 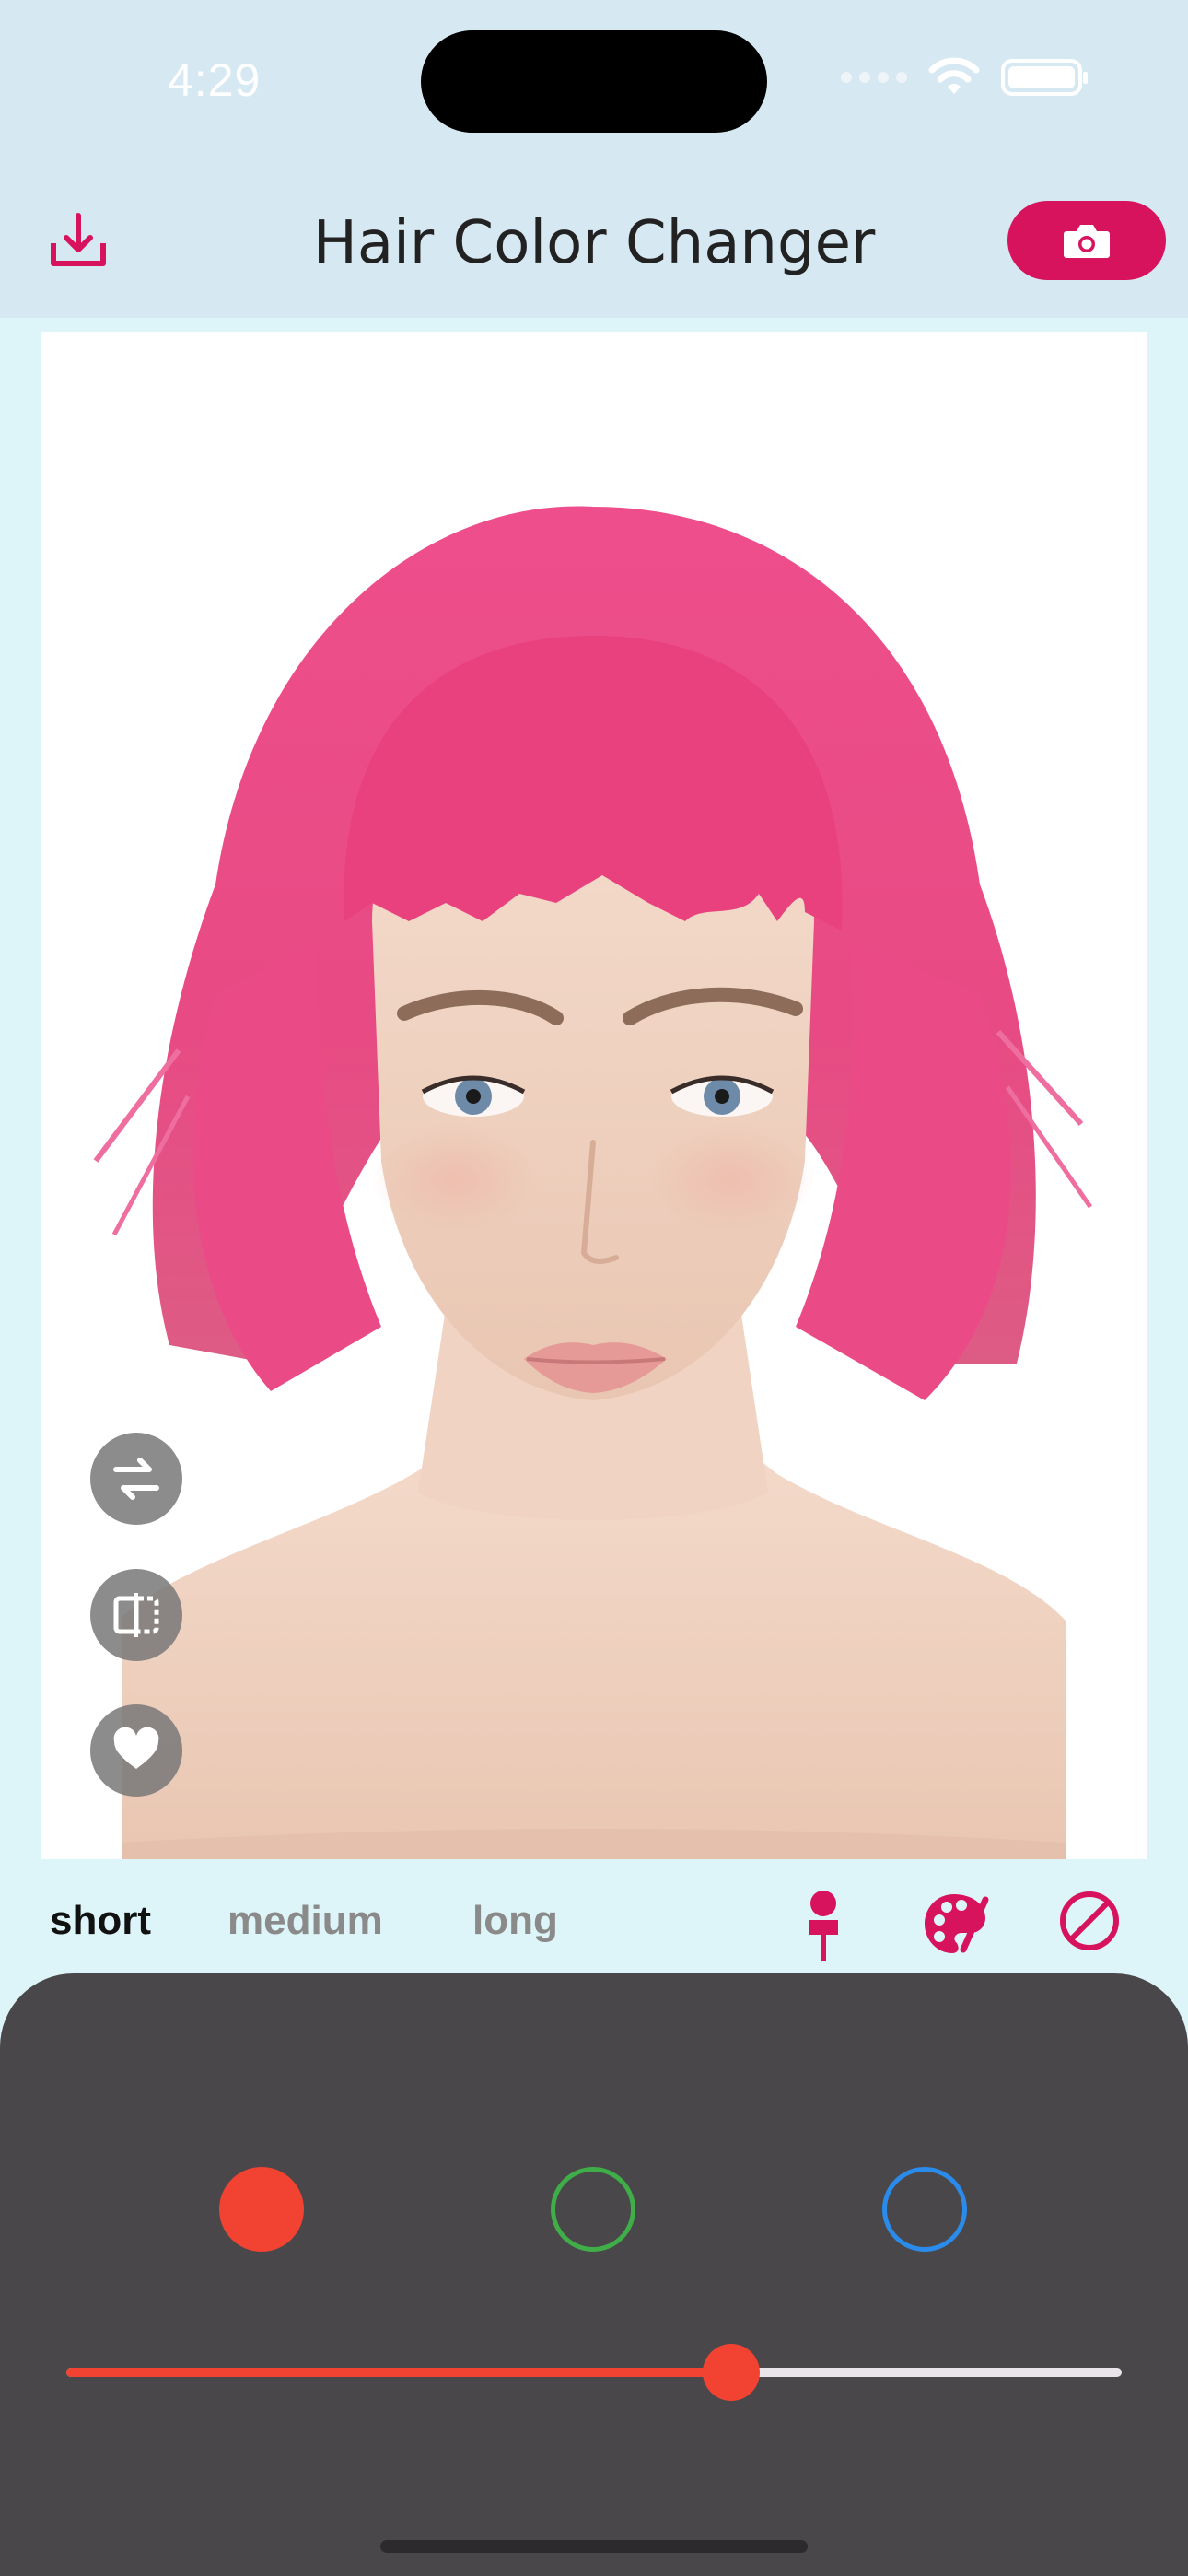 I want to click on camera-button, so click(x=1086, y=240).